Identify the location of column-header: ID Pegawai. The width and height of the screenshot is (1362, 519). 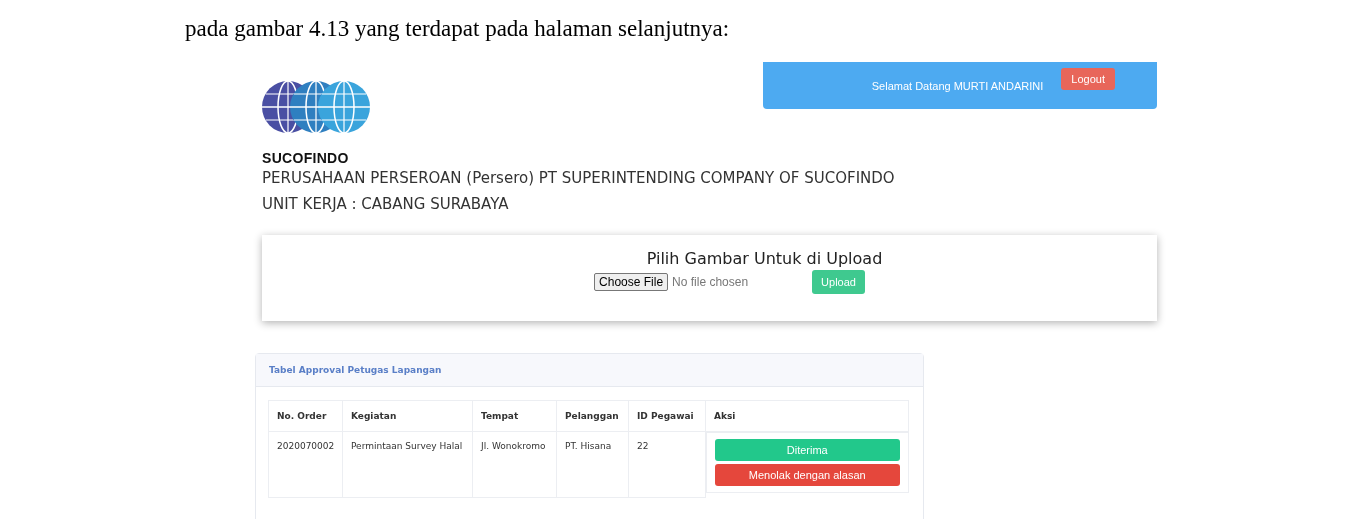
(667, 416).